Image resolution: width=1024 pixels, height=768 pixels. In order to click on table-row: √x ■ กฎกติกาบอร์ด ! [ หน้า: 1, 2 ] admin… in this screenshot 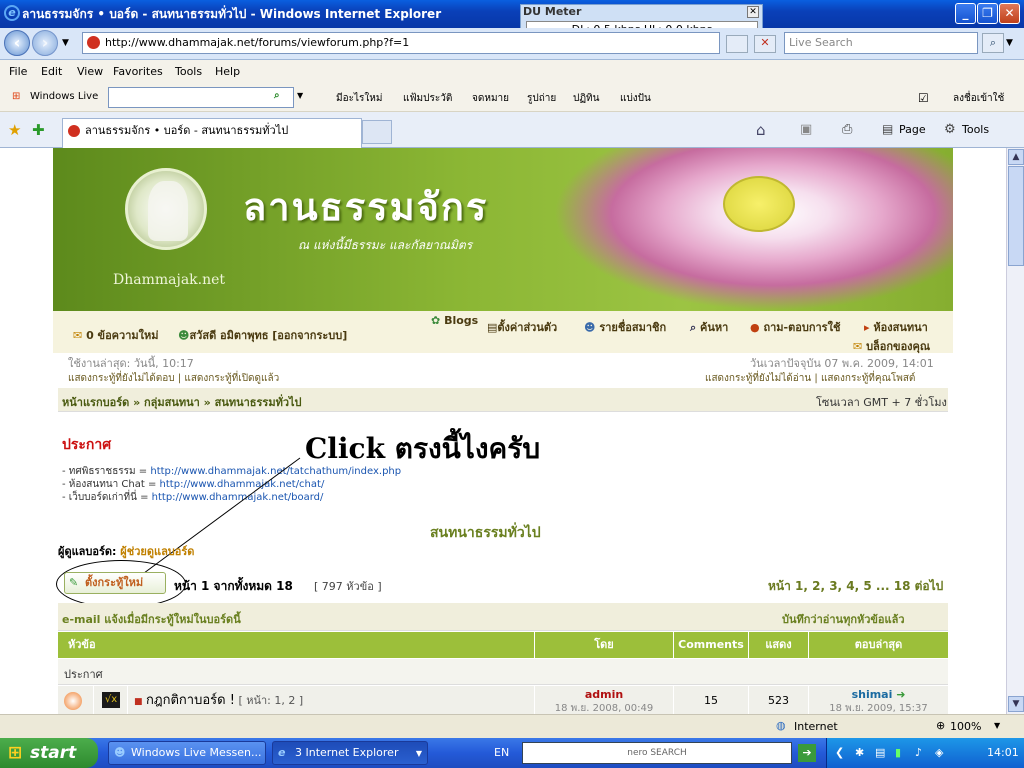, I will do `click(503, 700)`.